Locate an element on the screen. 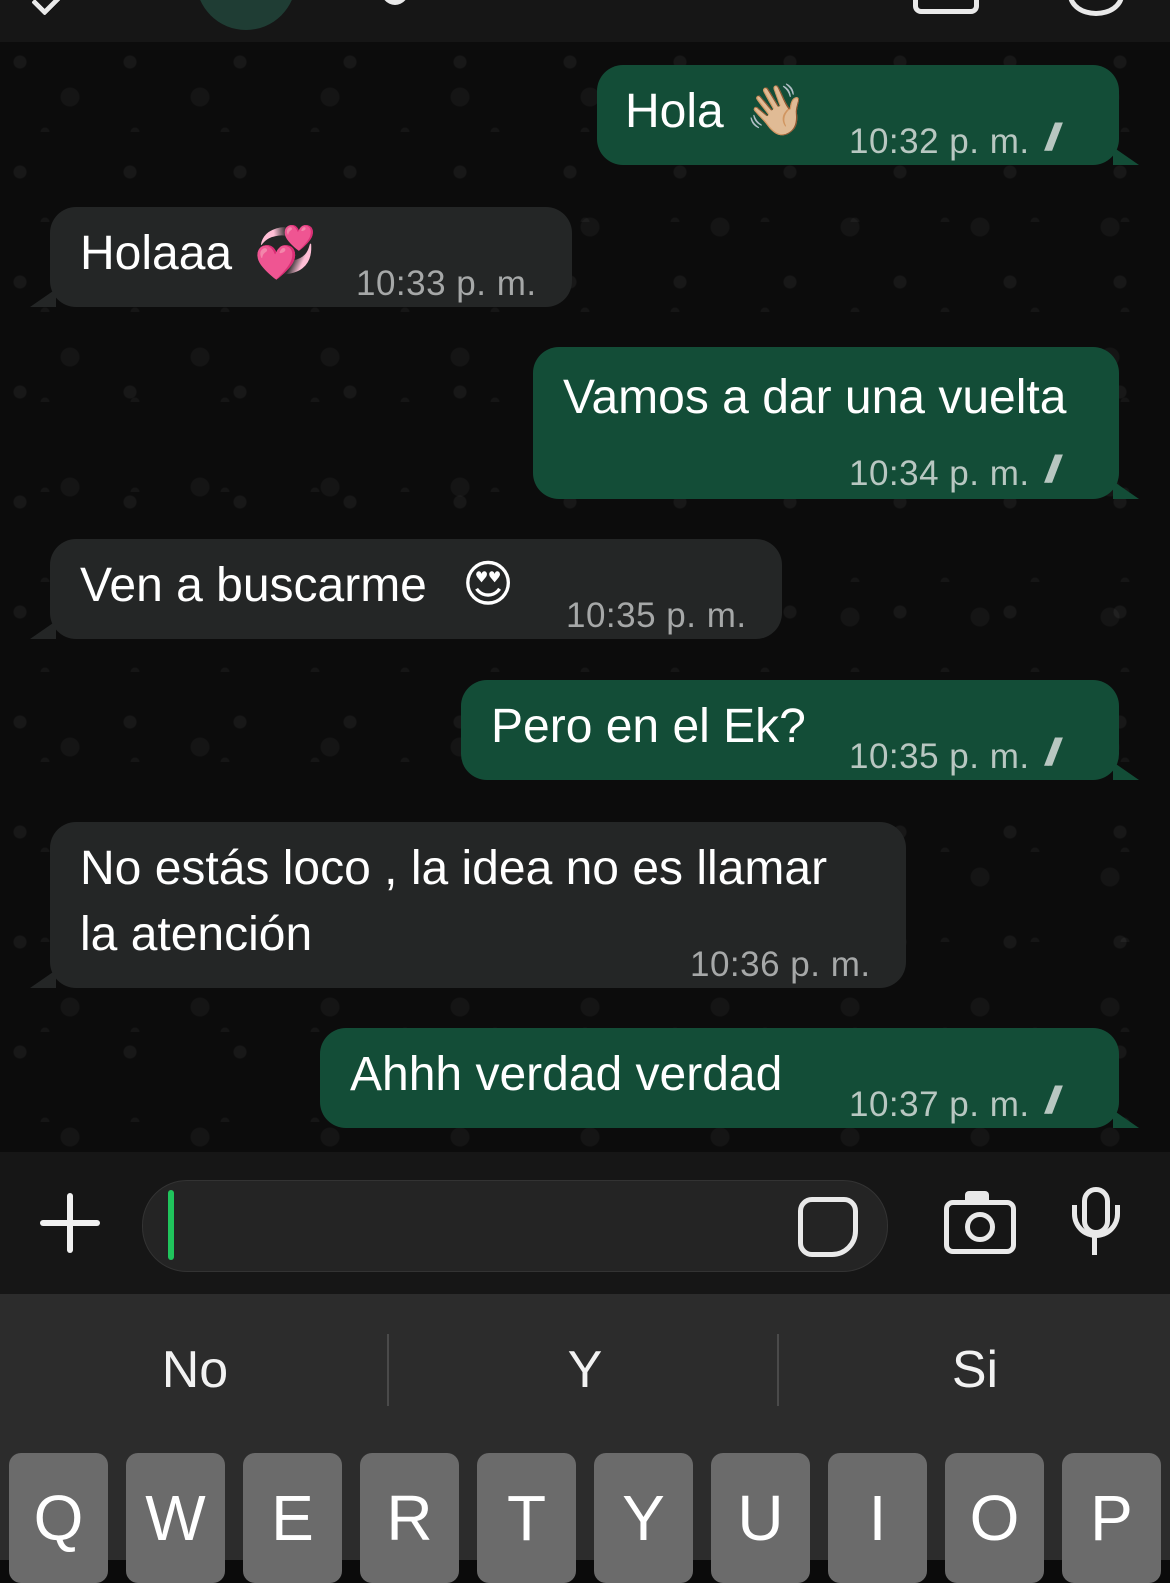 This screenshot has width=1170, height=1583. contact-name is located at coordinates (395, 2).